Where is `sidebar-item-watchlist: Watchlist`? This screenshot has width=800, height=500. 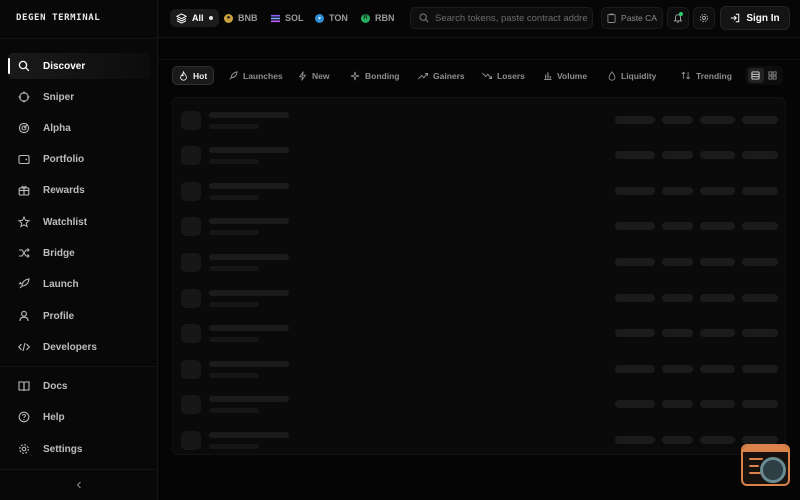 sidebar-item-watchlist: Watchlist is located at coordinates (79, 222).